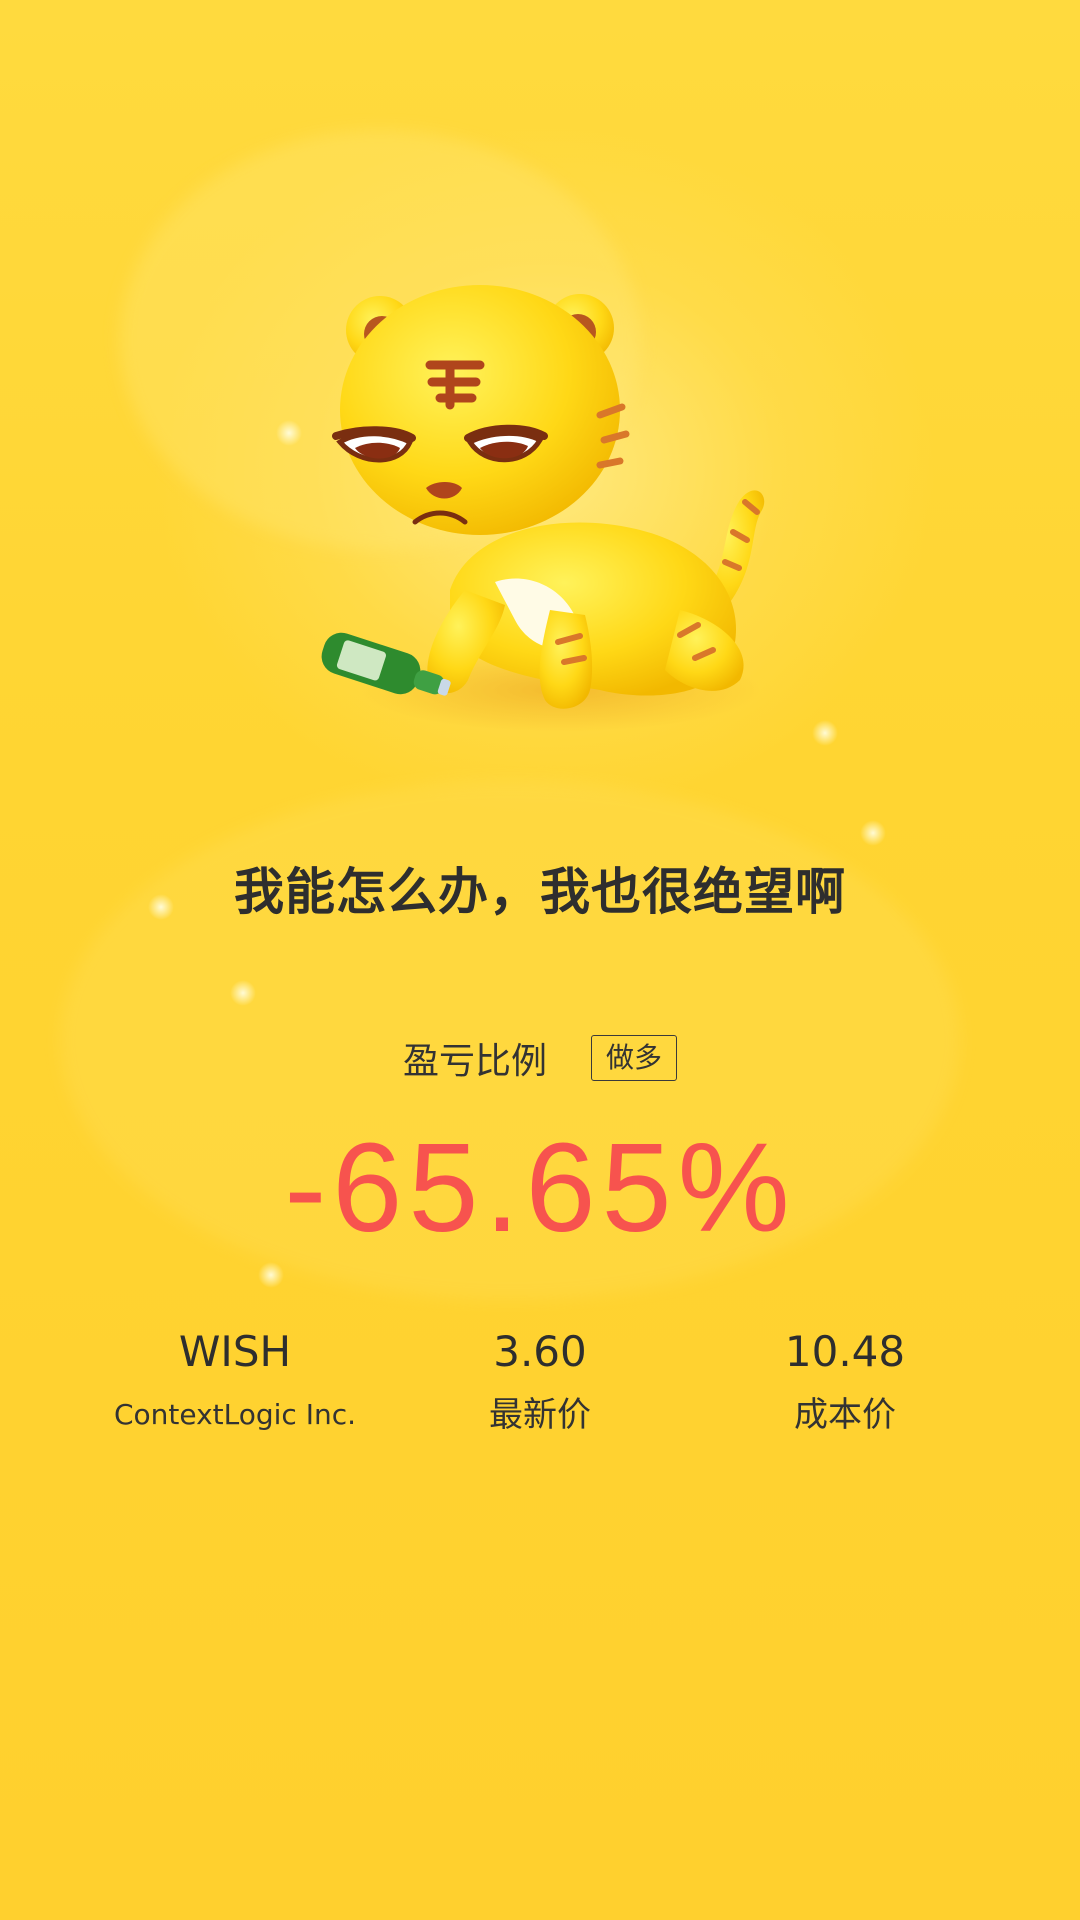  What do you see at coordinates (540, 892) in the screenshot?
I see `headline-text: 我能怎么办，我也很绝望啊` at bounding box center [540, 892].